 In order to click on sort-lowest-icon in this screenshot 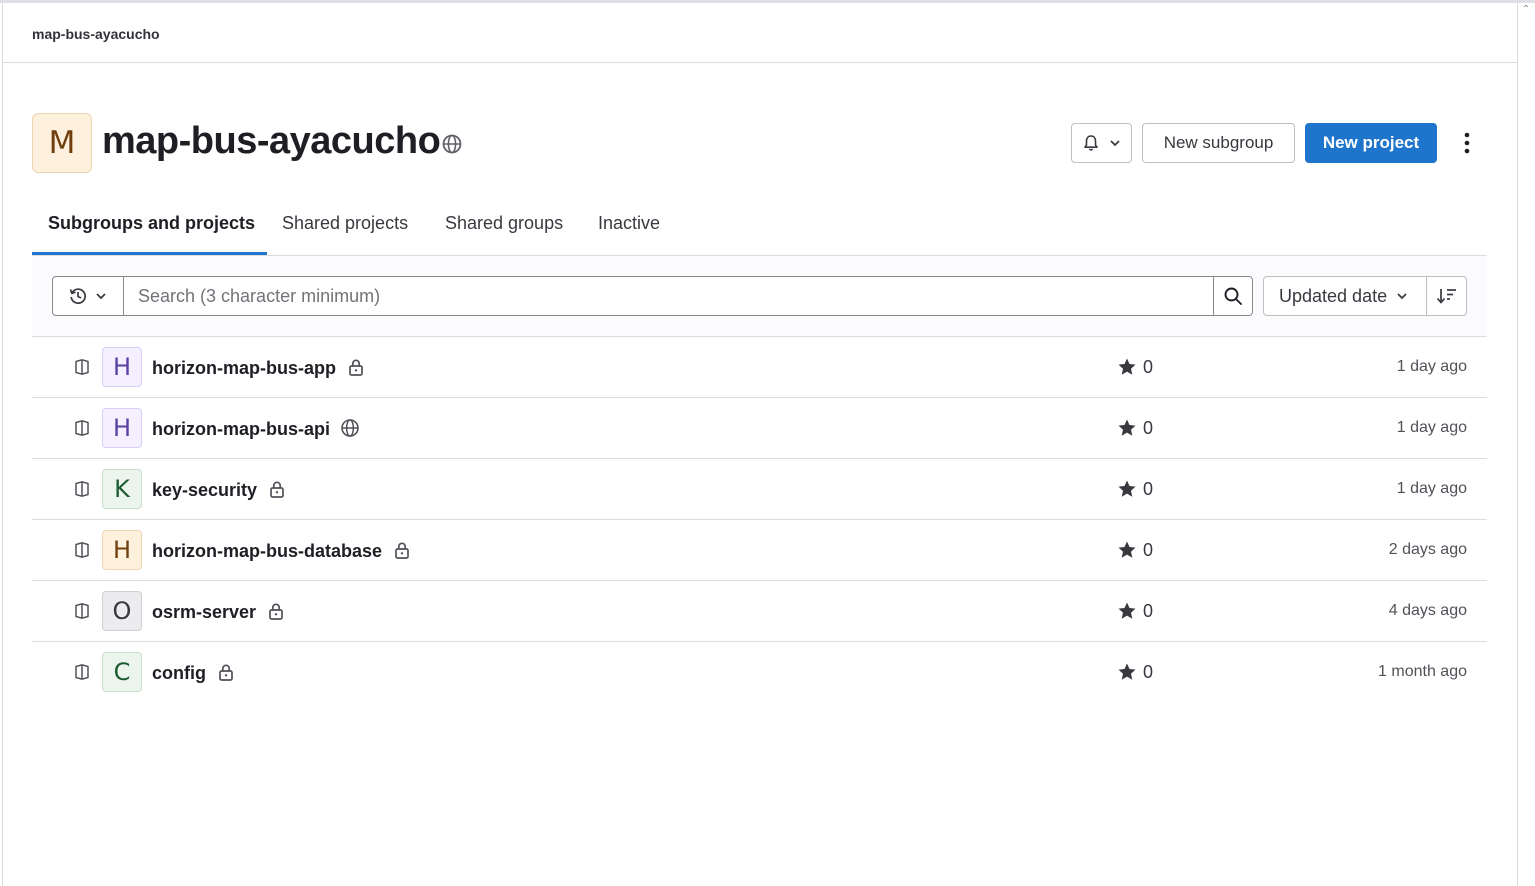, I will do `click(1446, 296)`.